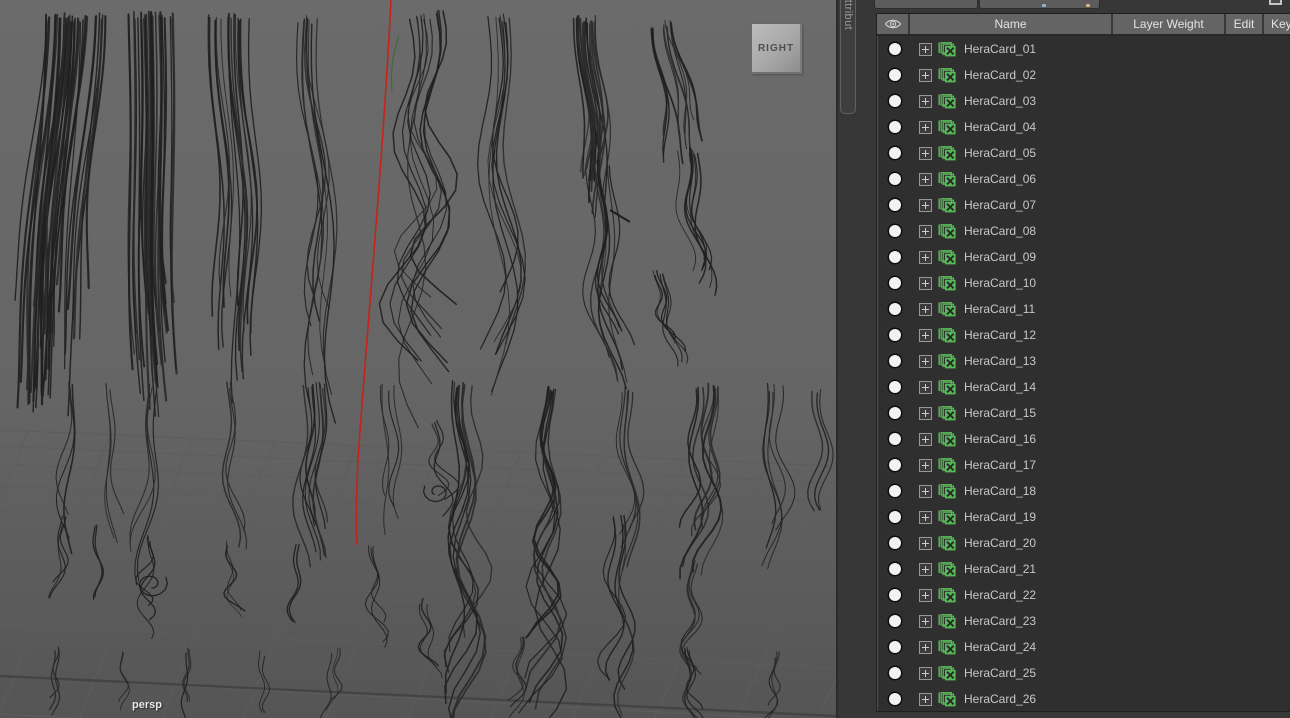  I want to click on shape-name: HeraCard_13, so click(1000, 361).